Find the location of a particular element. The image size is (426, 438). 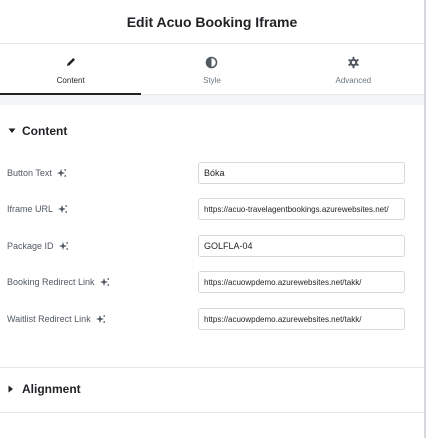

tab-style-label: Style is located at coordinates (212, 80).